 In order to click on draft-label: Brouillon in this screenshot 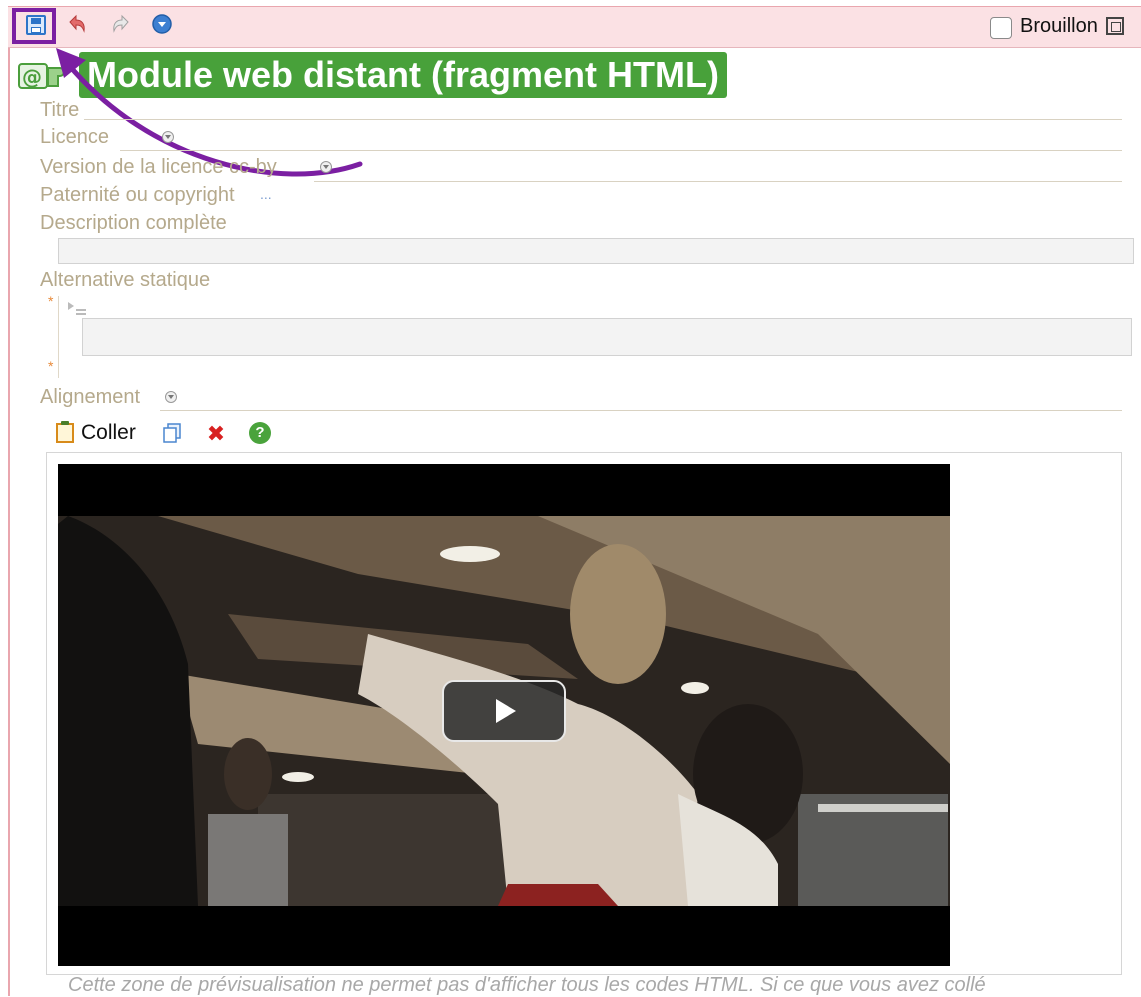, I will do `click(1059, 26)`.